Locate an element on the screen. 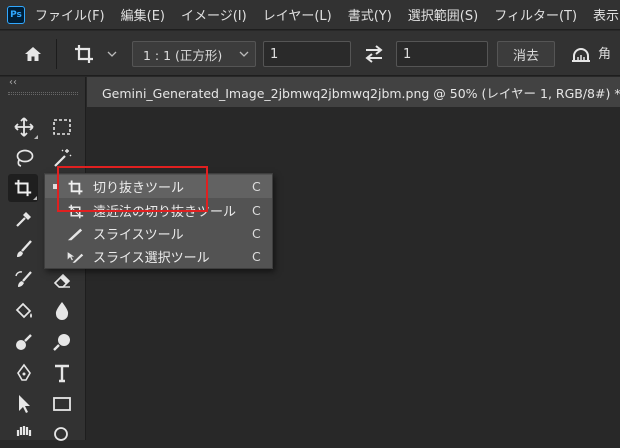  zoom-icon is located at coordinates (61, 434).